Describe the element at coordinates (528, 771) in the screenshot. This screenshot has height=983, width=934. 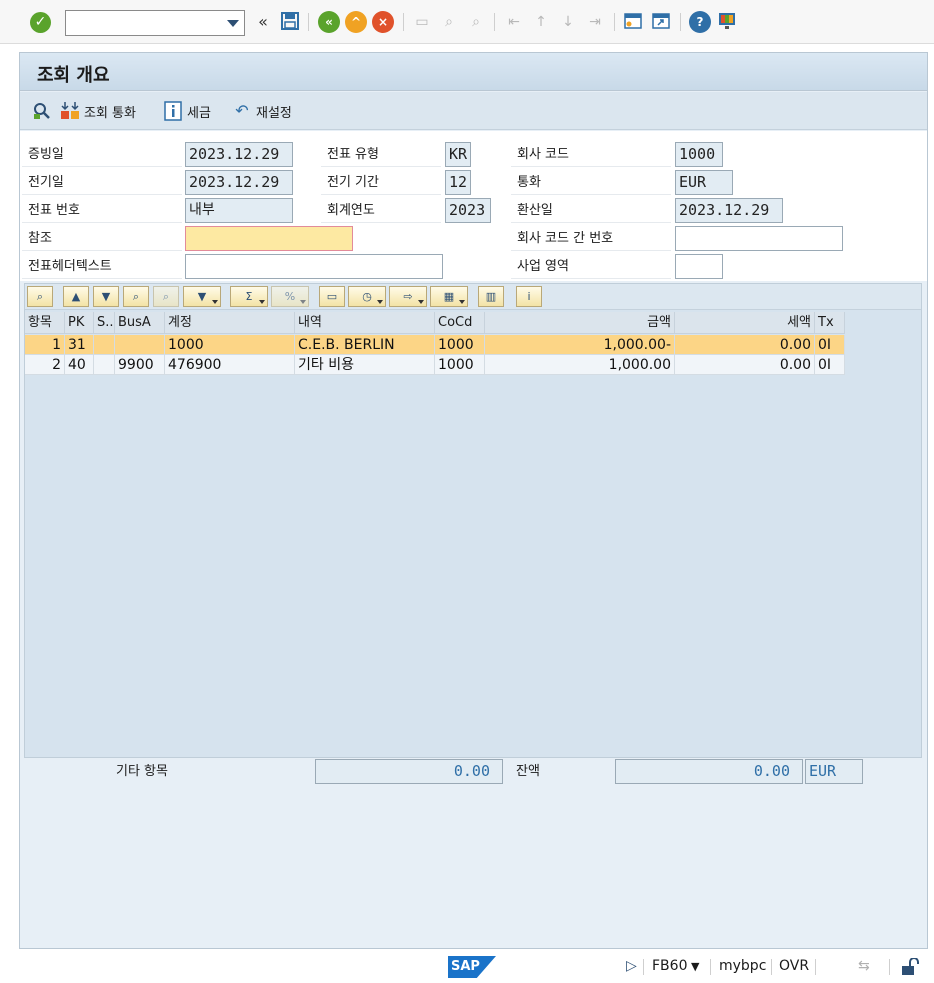
I see `balance-label: 잔액` at that location.